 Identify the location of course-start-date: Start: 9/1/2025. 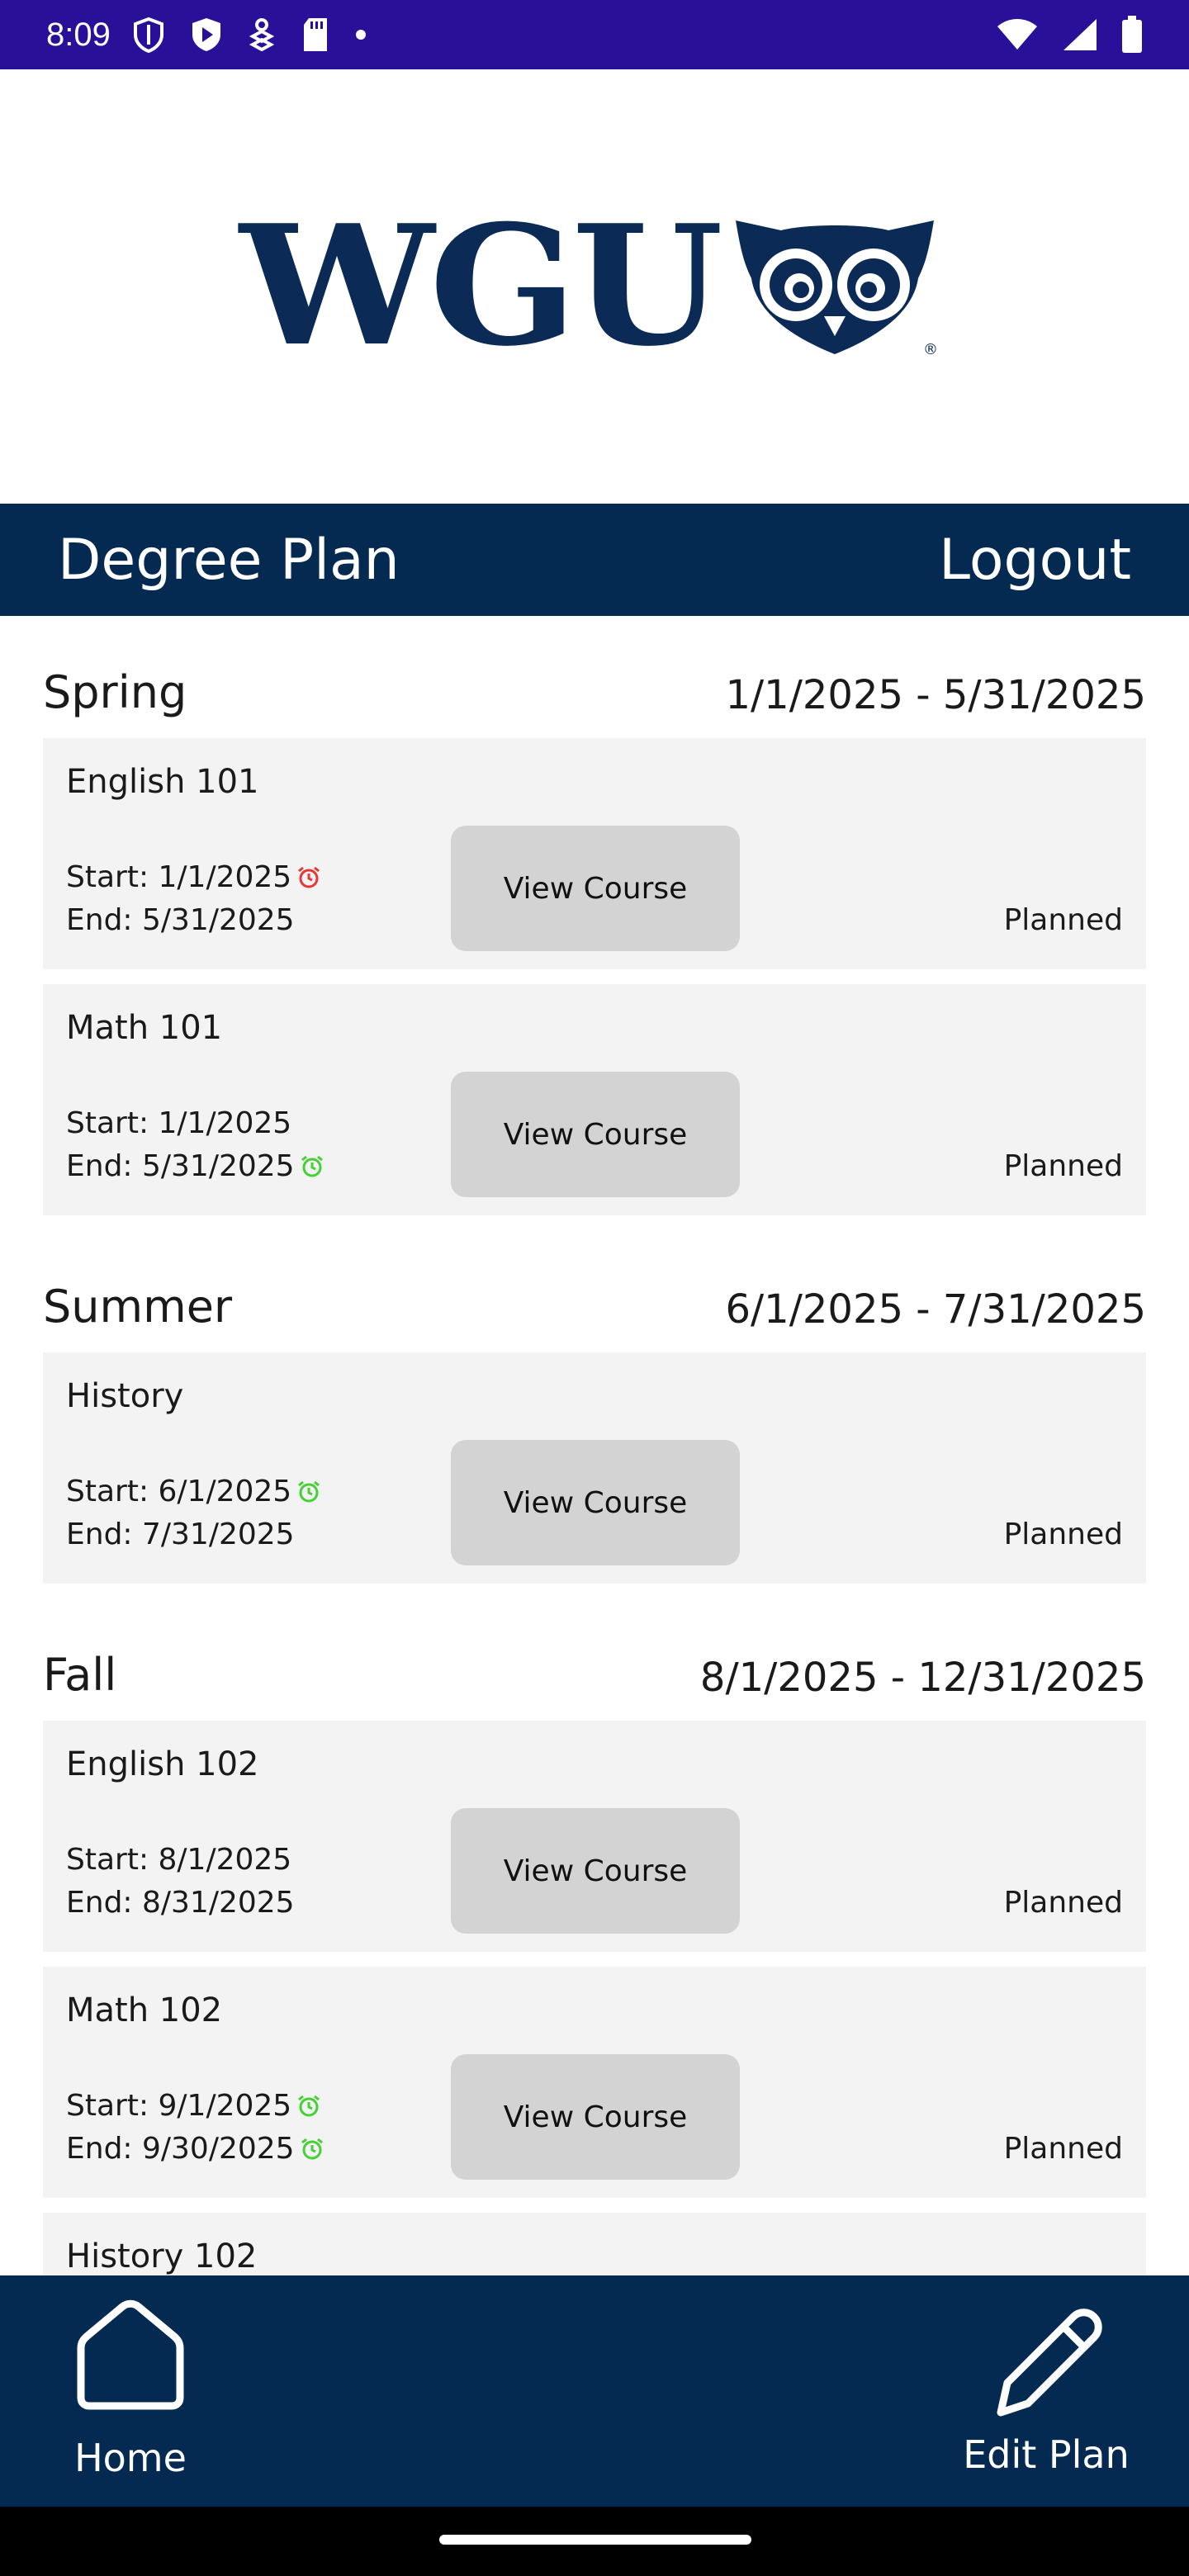
(193, 2106).